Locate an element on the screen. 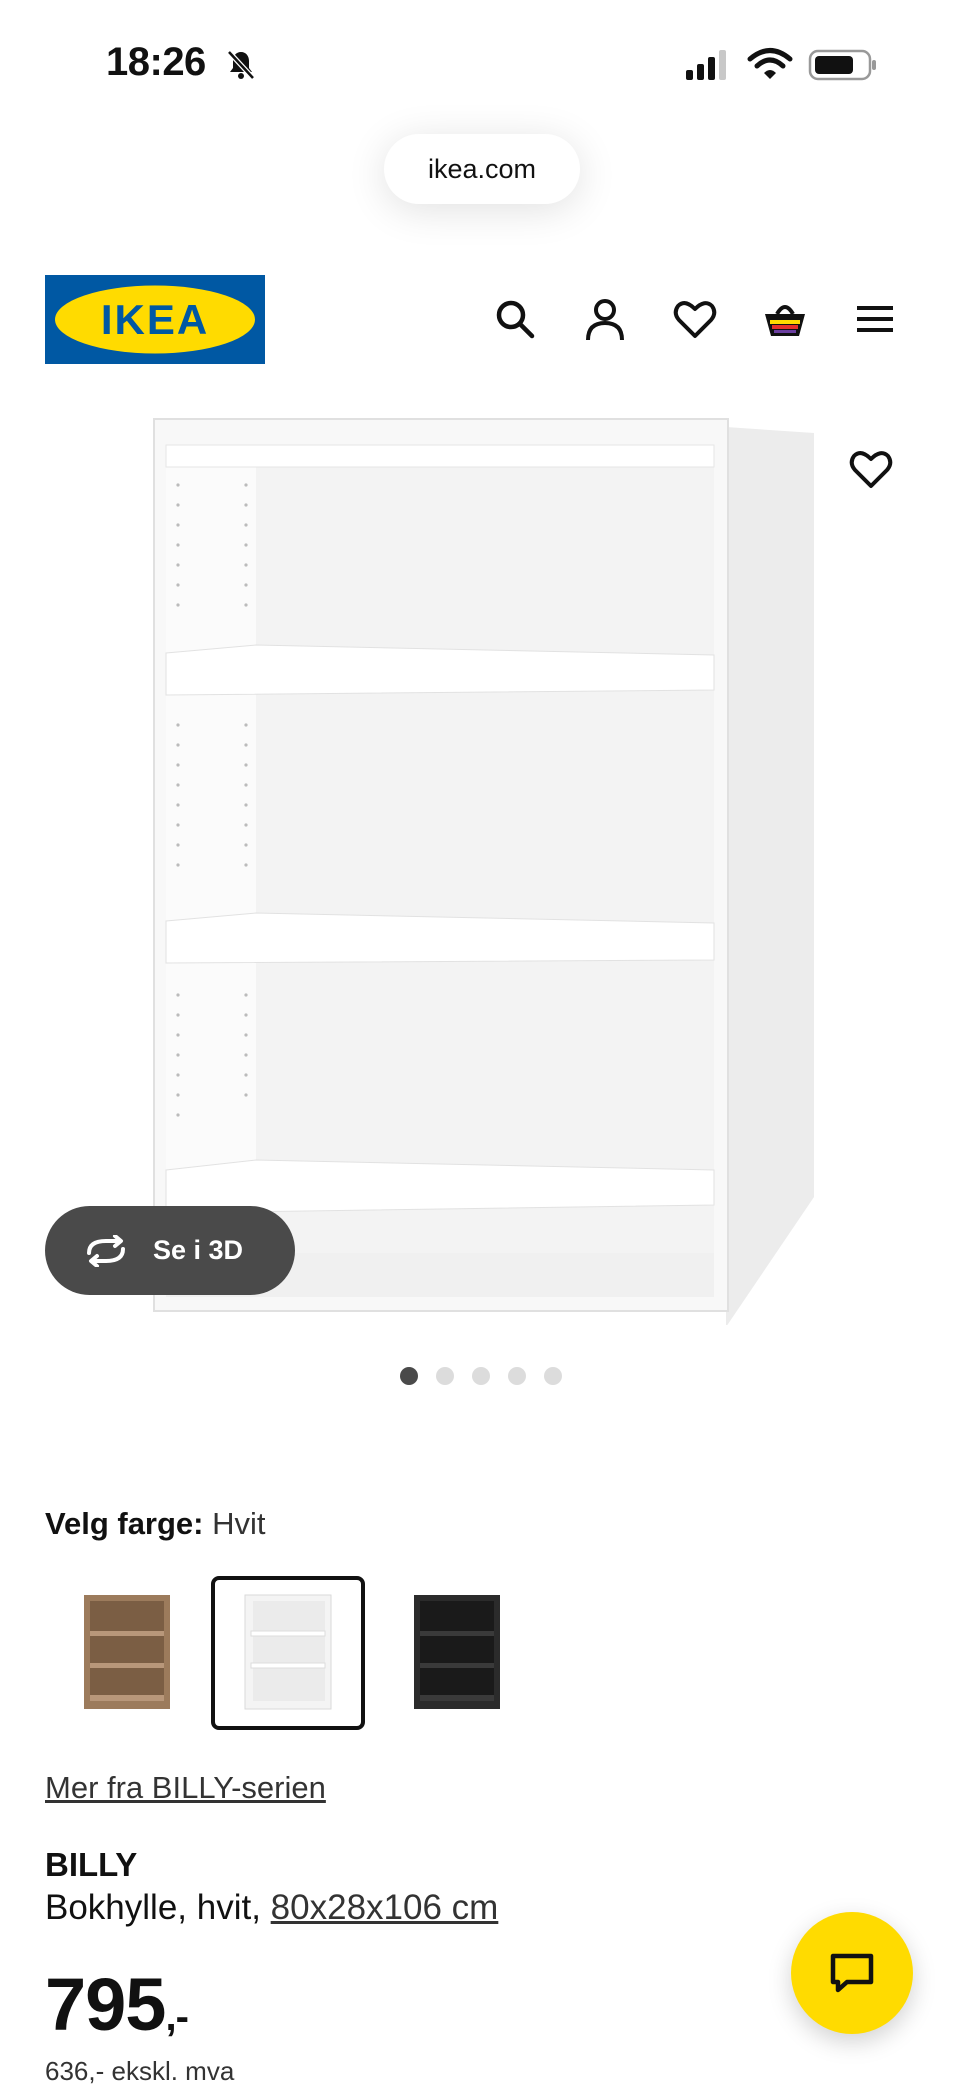 This screenshot has height=2087, width=960. product-description: Bokhylle, hvit, 80x28x106 cm is located at coordinates (271, 1908).